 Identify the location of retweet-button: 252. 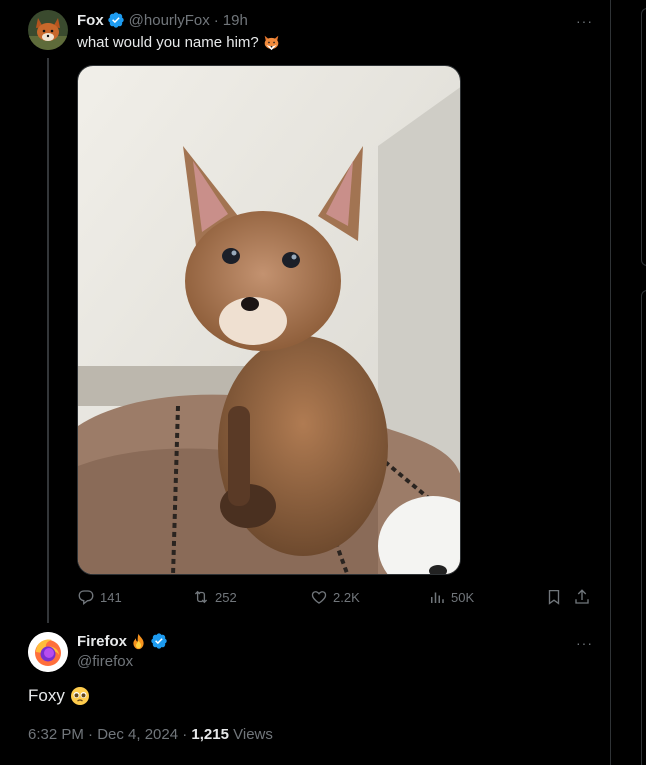
(214, 597).